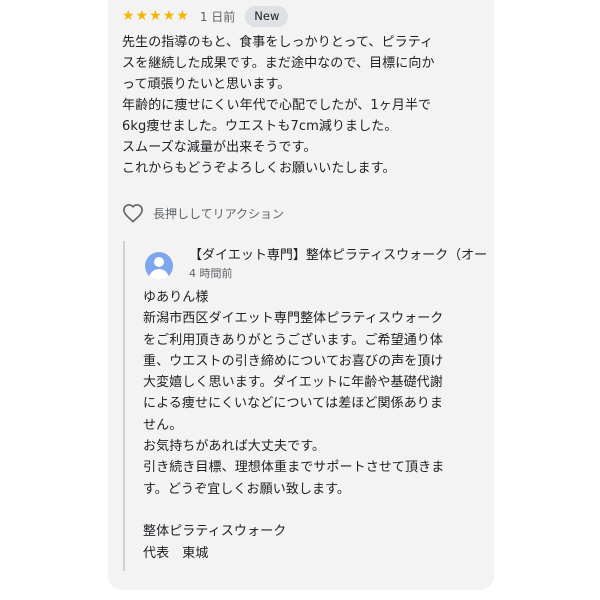  I want to click on review-time-ago: 1 日前, so click(217, 16).